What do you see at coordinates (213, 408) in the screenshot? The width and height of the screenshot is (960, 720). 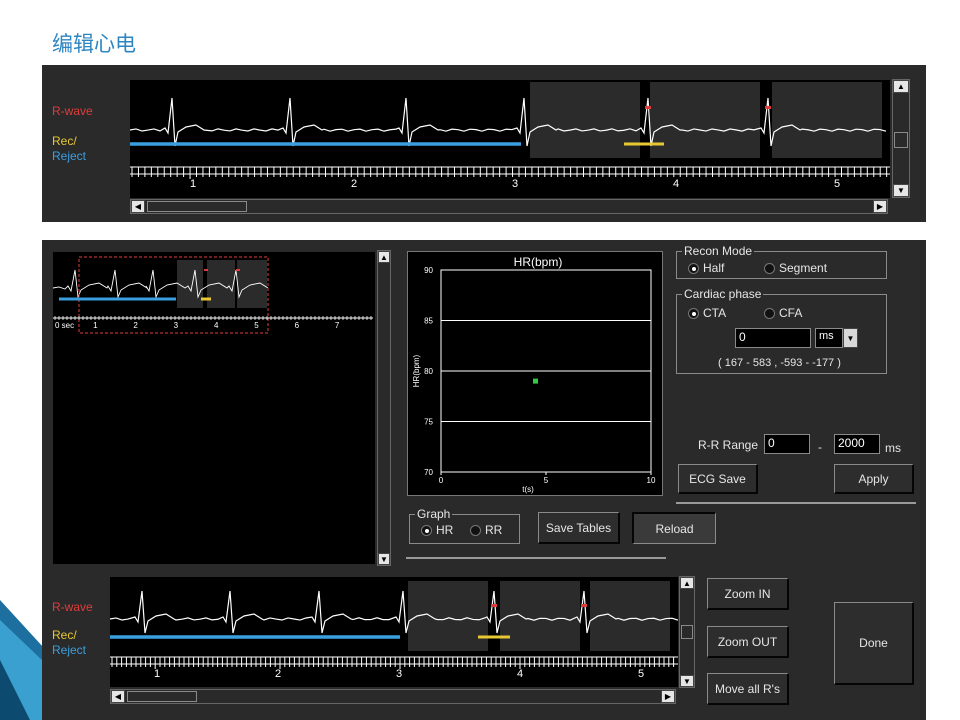 I see `overview-ecg-view: 0 sec 1 2 3 4 5 6 7` at bounding box center [213, 408].